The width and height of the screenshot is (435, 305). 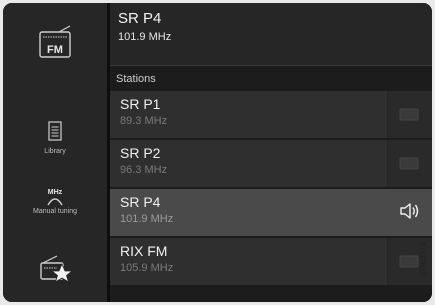 I want to click on speaker-icon, so click(x=409, y=211).